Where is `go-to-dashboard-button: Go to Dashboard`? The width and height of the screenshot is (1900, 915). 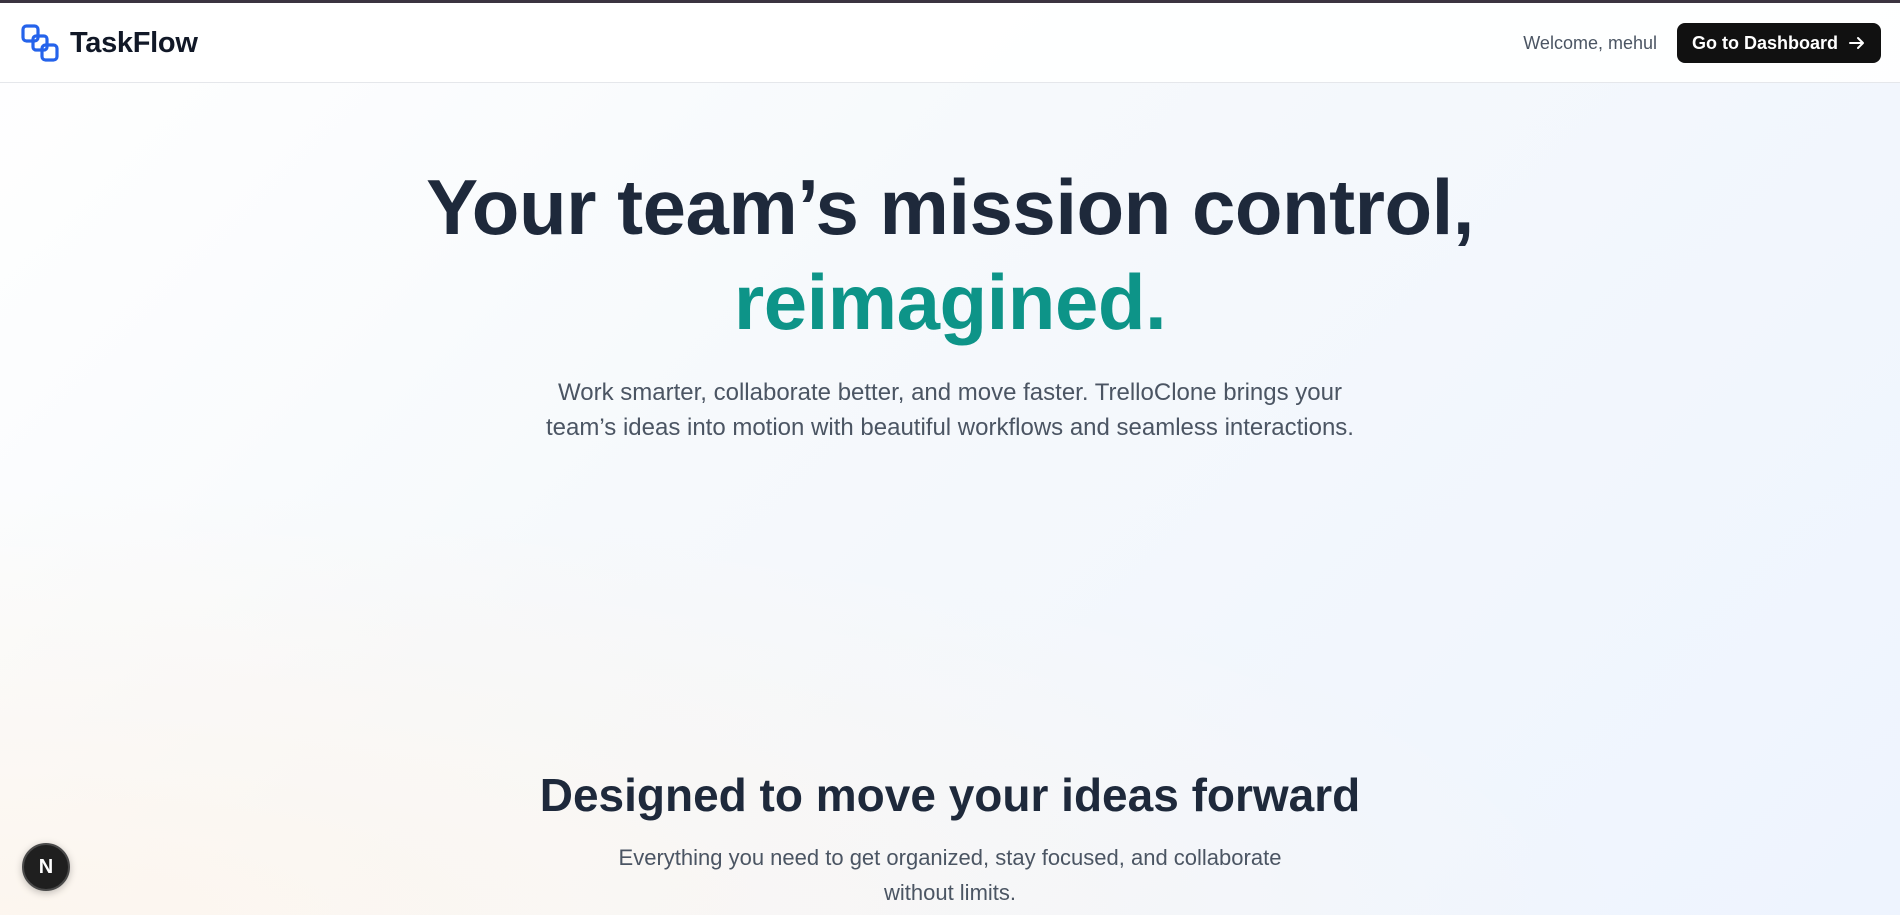
go-to-dashboard-button: Go to Dashboard is located at coordinates (1778, 43).